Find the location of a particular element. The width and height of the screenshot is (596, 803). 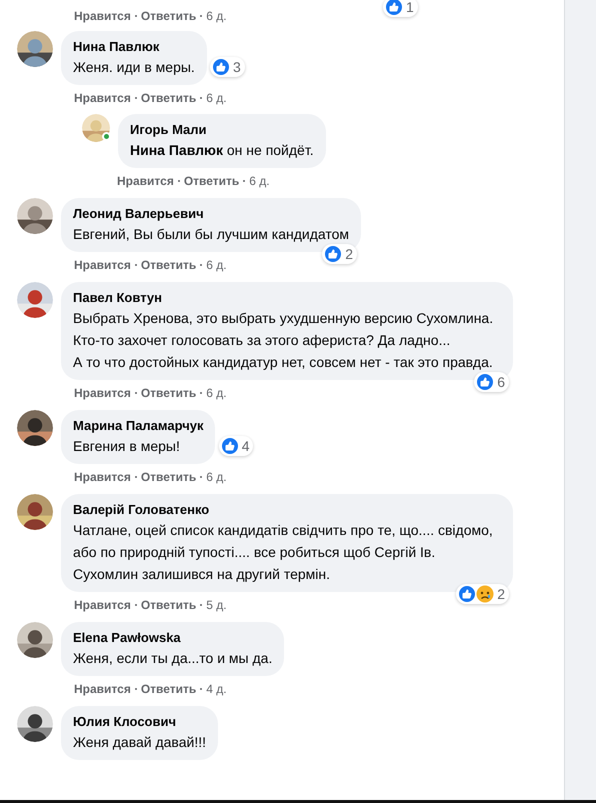

comment-author: Игорь Мали is located at coordinates (222, 130).